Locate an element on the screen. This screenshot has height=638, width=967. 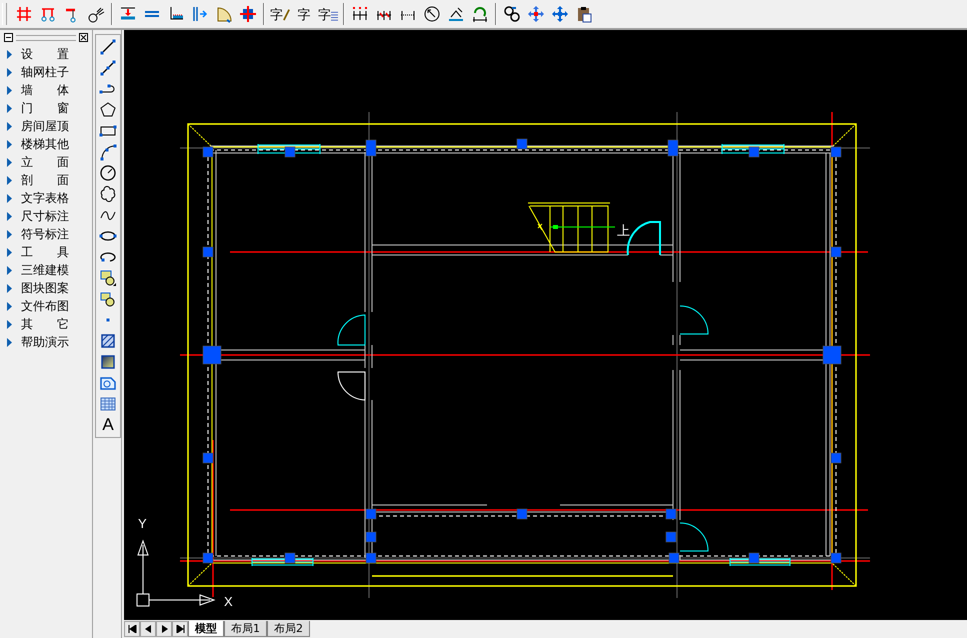
menu-item: 设 置 is located at coordinates (46, 54).